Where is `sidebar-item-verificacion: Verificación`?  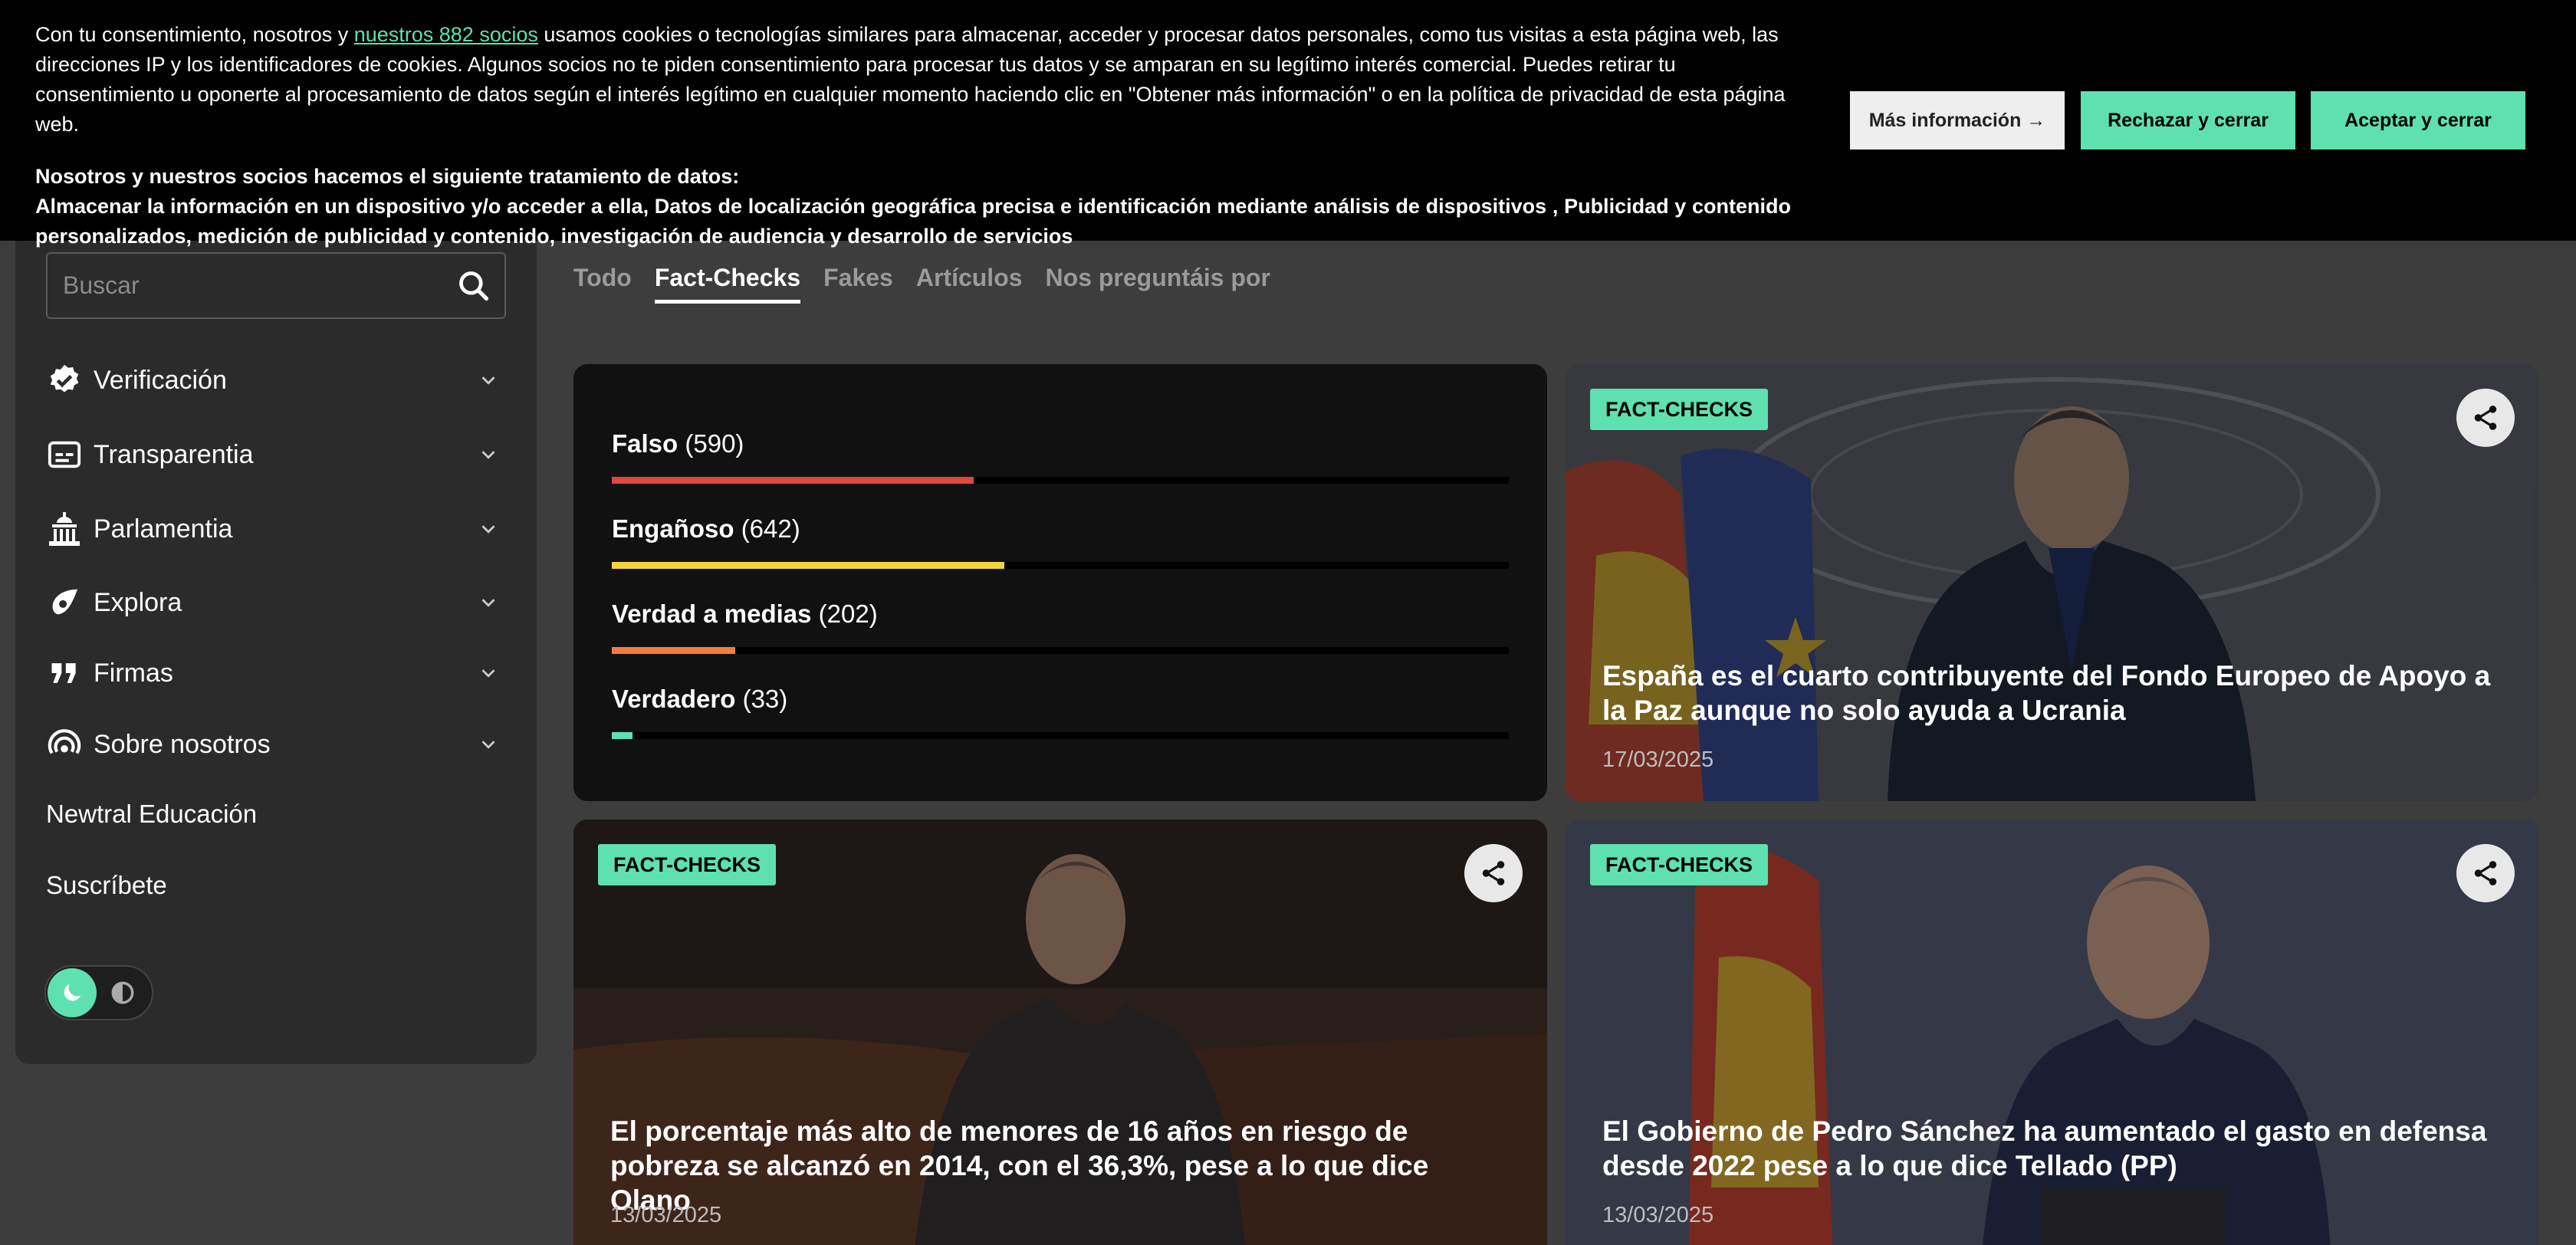 sidebar-item-verificacion: Verificación is located at coordinates (276, 380).